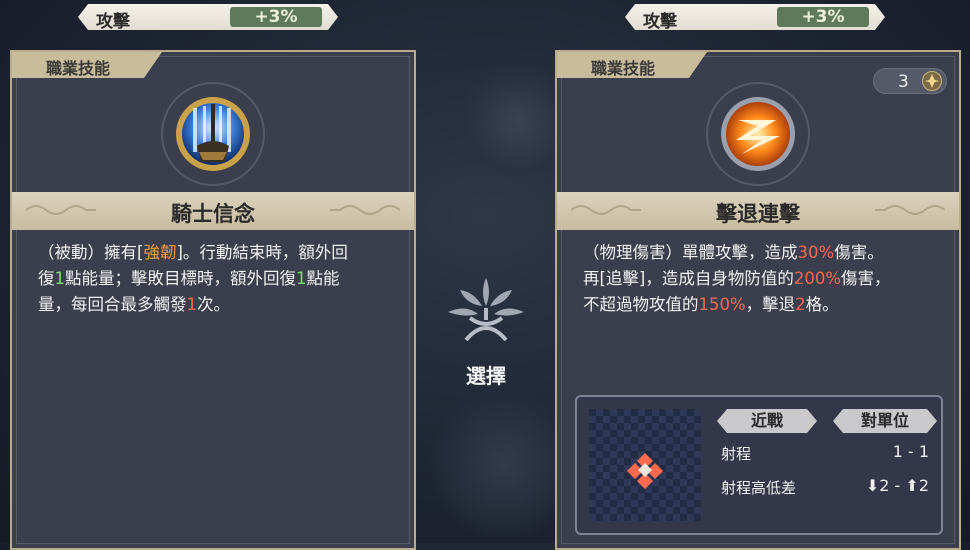 This screenshot has width=970, height=550. What do you see at coordinates (770, 304) in the screenshot?
I see `description-text: ，擊退` at bounding box center [770, 304].